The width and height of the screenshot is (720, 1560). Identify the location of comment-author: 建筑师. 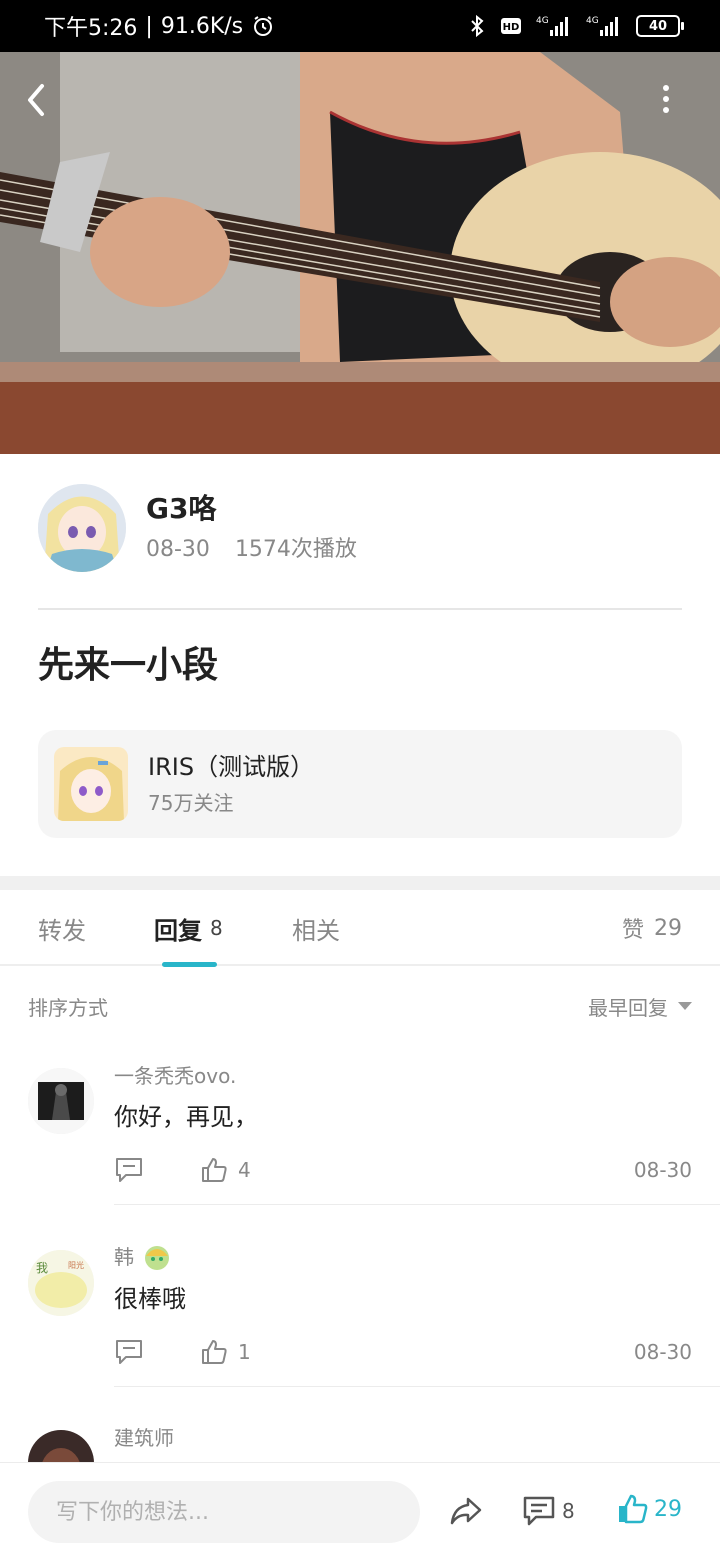
(144, 1438).